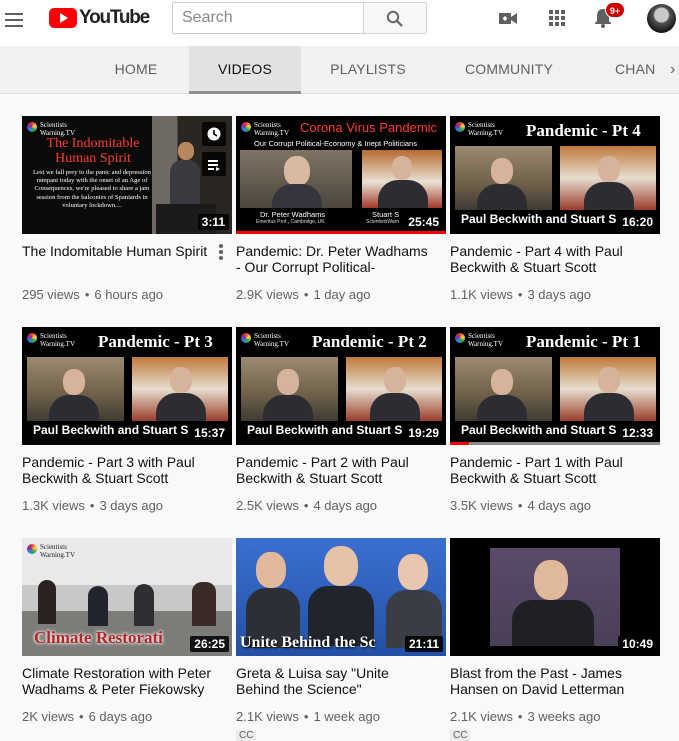 This screenshot has width=679, height=741. What do you see at coordinates (674, 70) in the screenshot?
I see `chevron-right-icon: ›` at bounding box center [674, 70].